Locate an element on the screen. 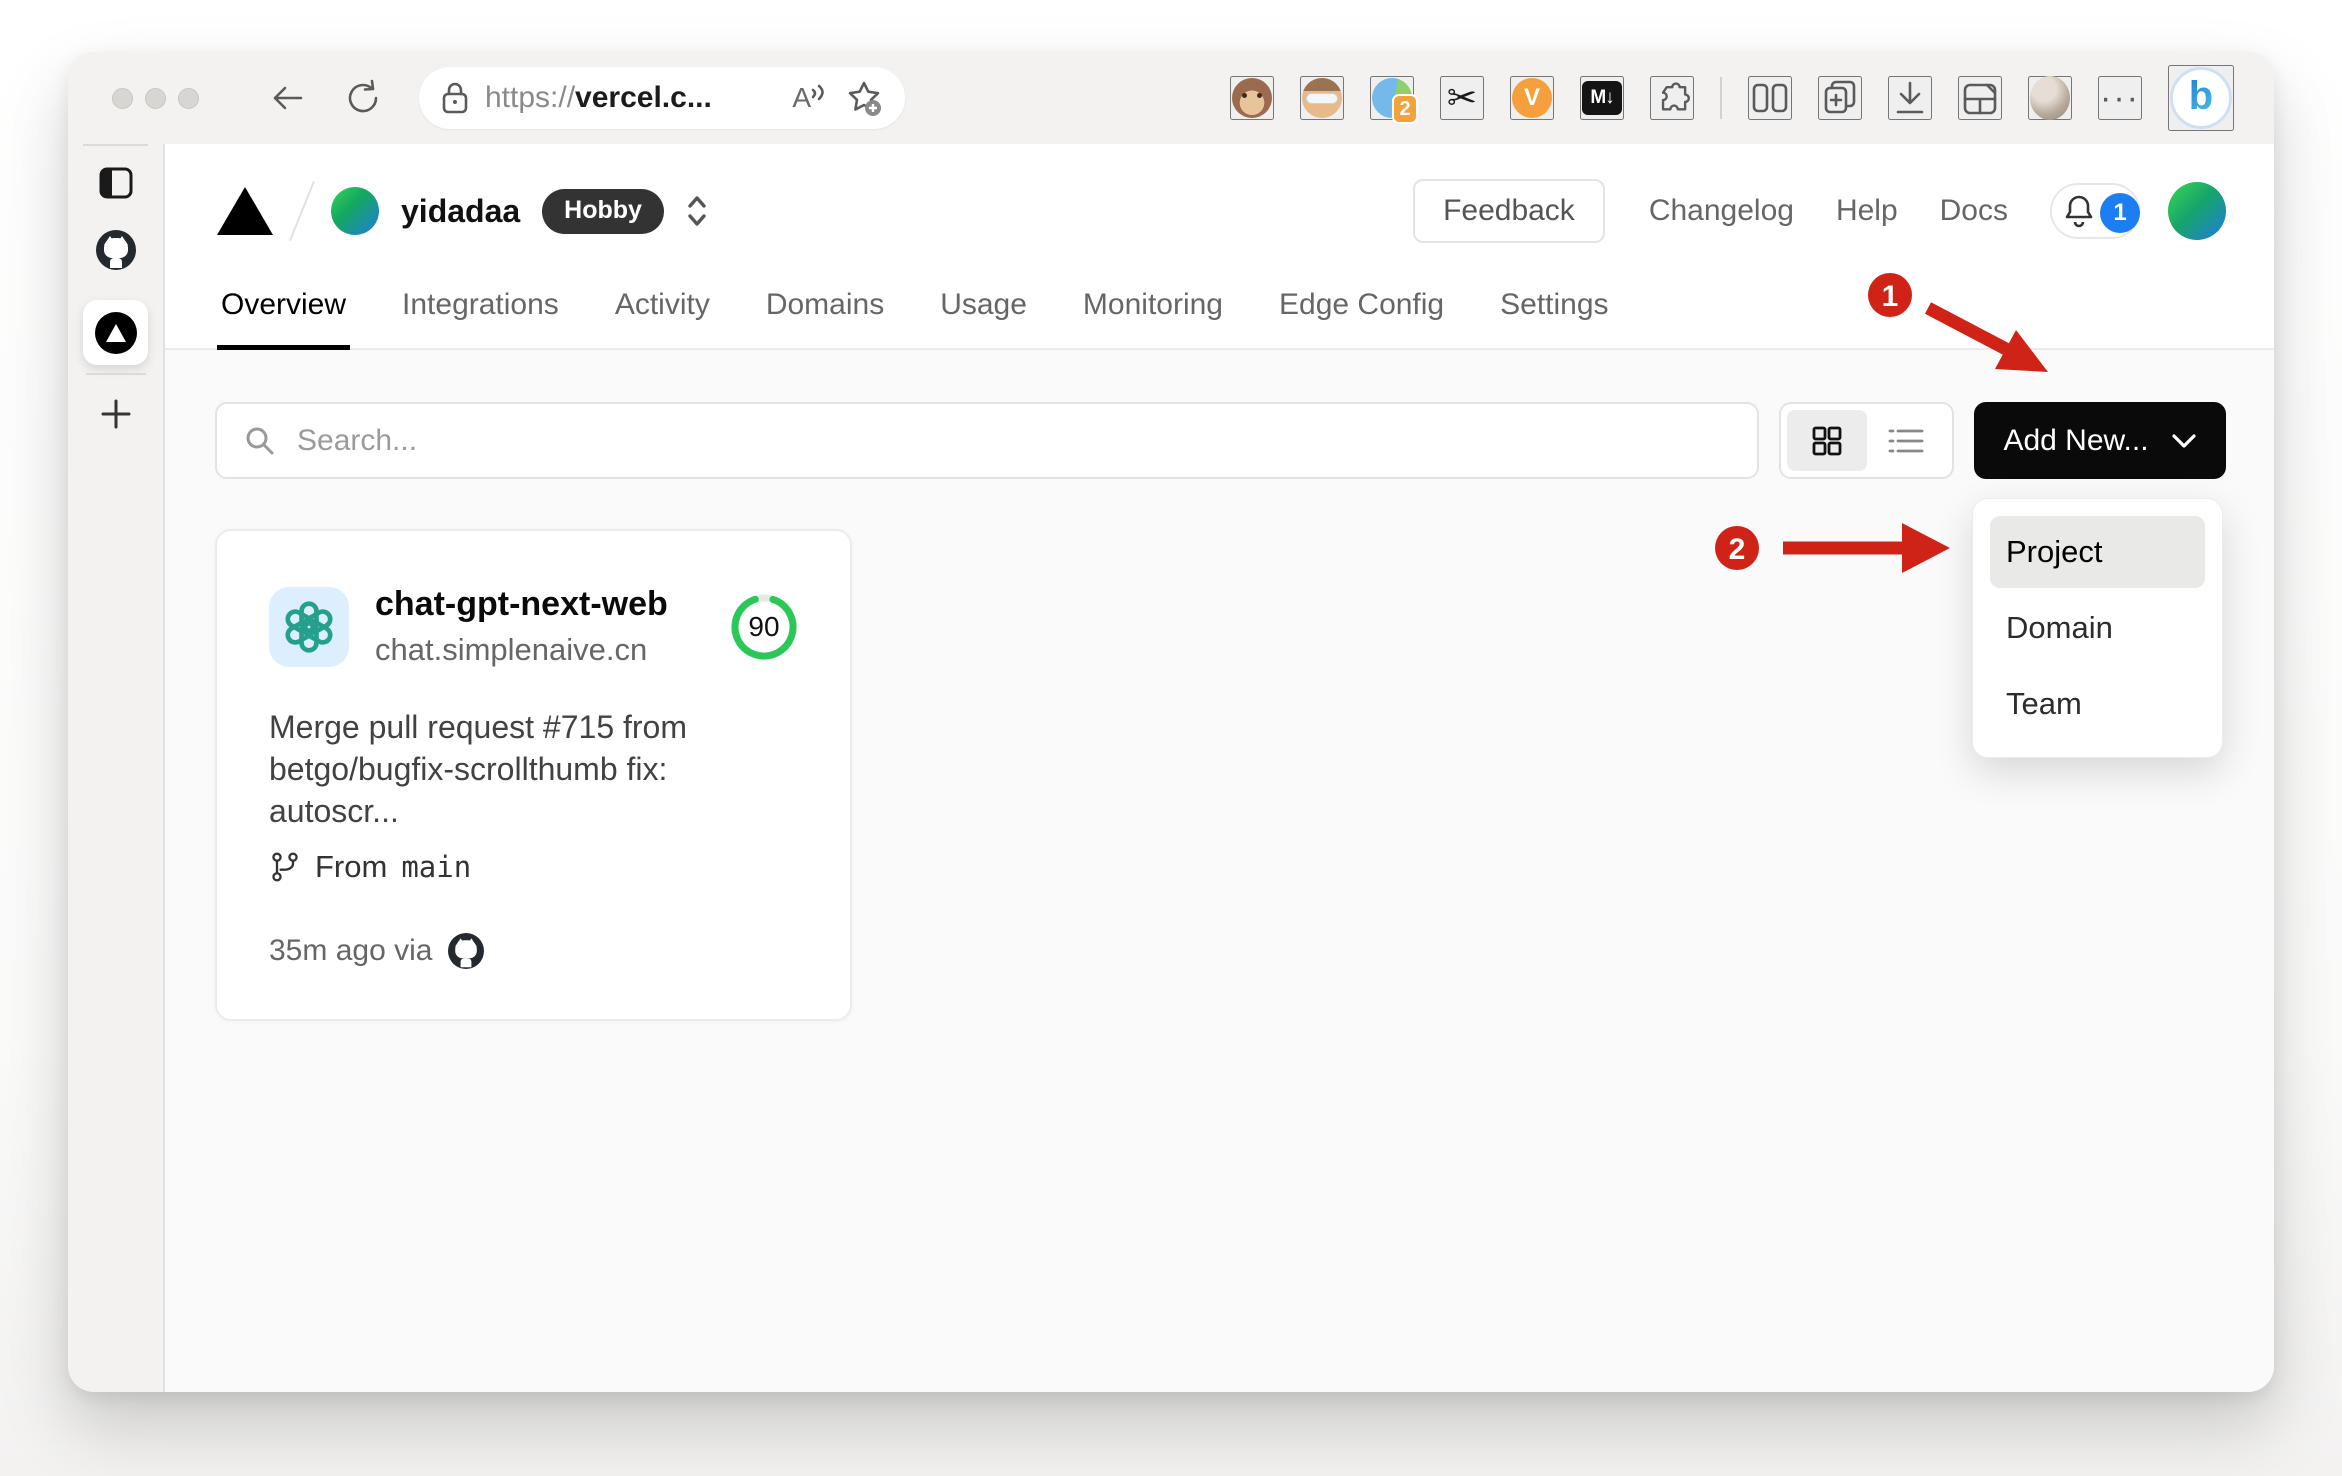  tab-integrations: Integrations is located at coordinates (480, 313).